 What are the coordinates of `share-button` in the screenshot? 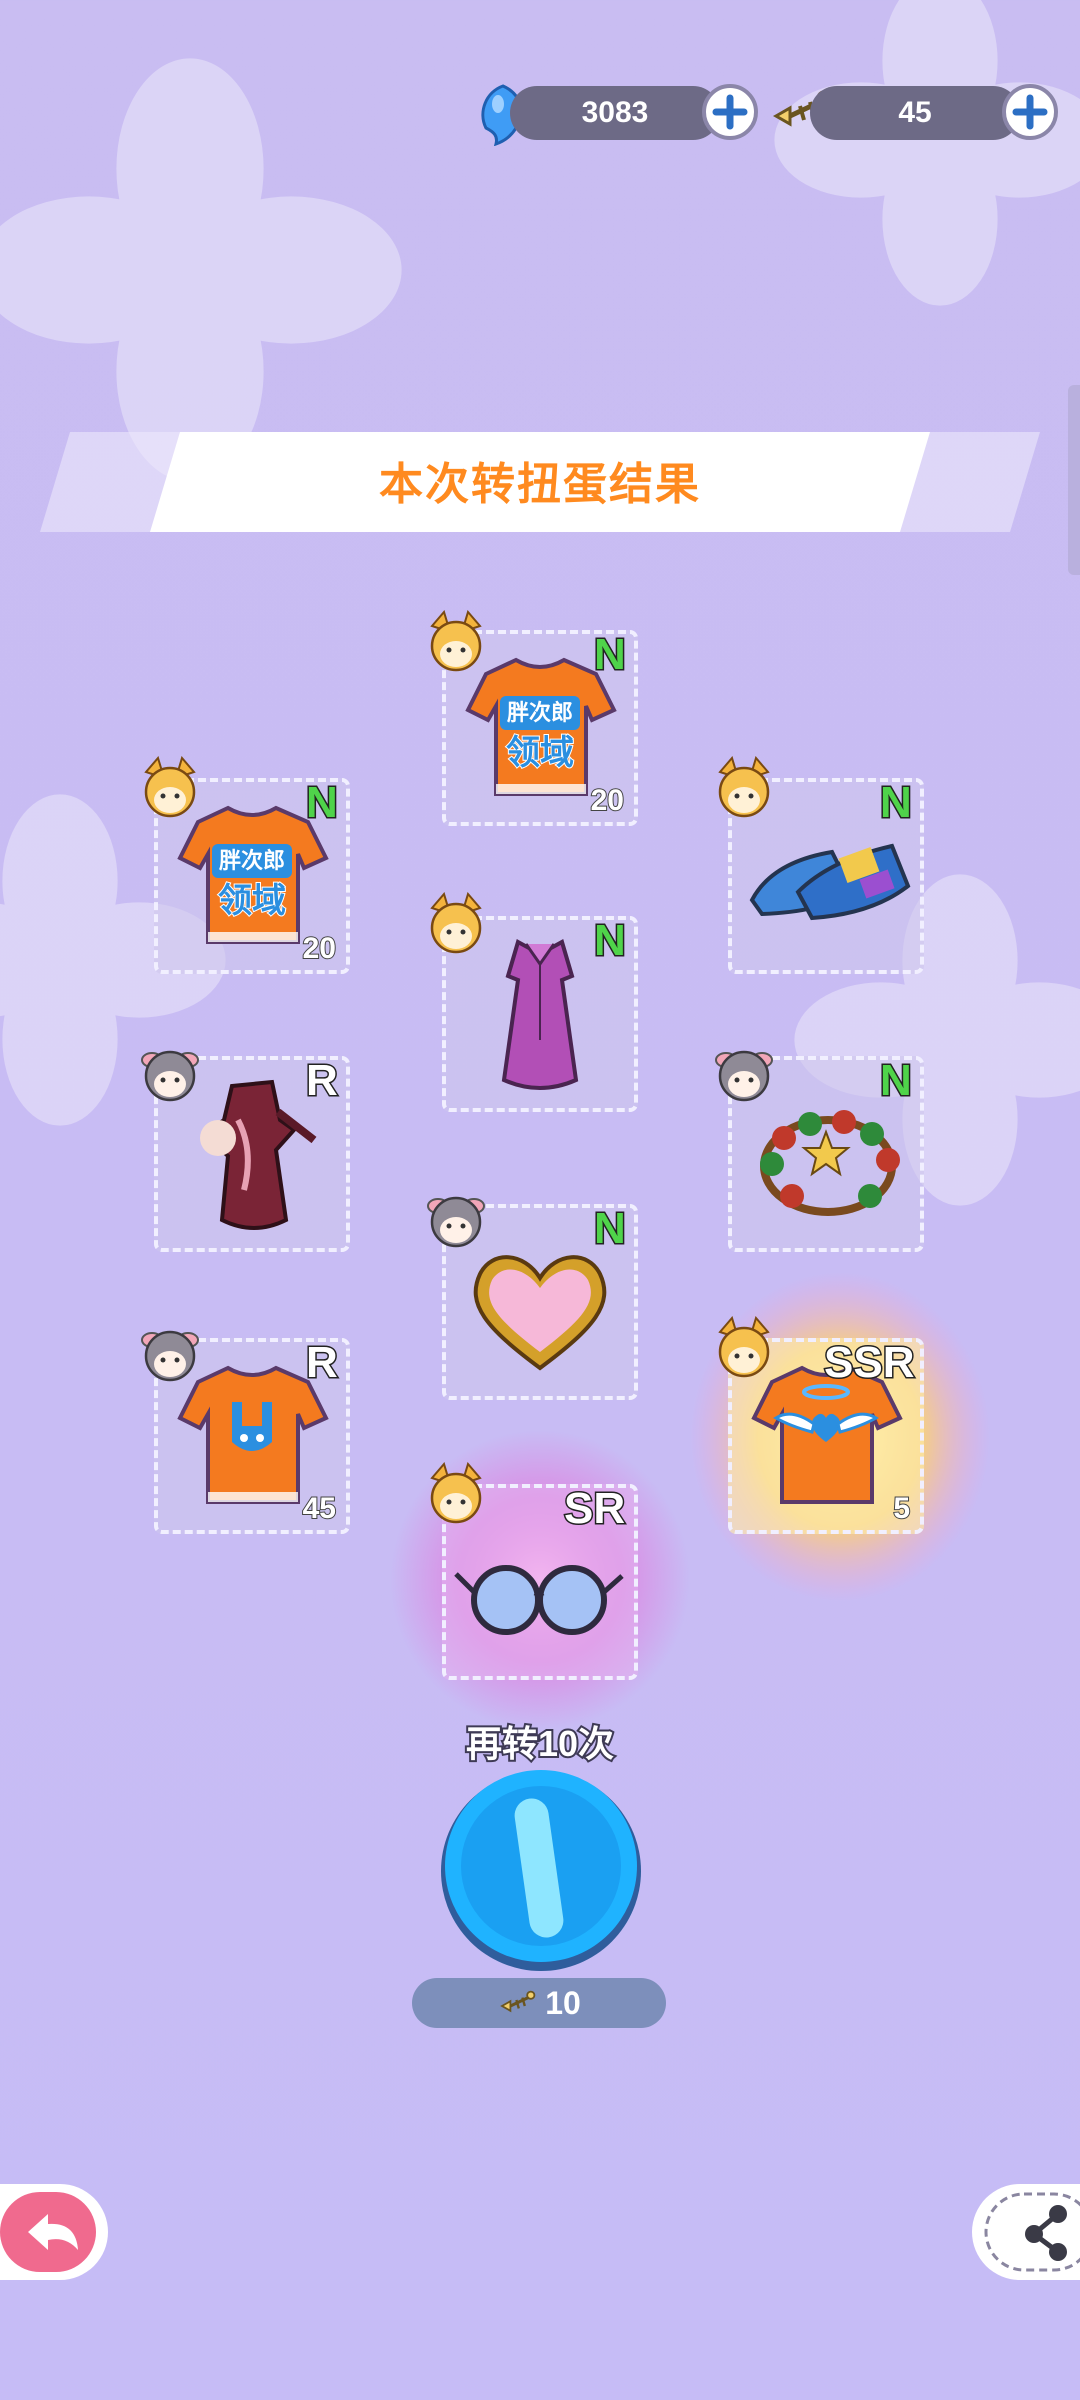 It's located at (1026, 2232).